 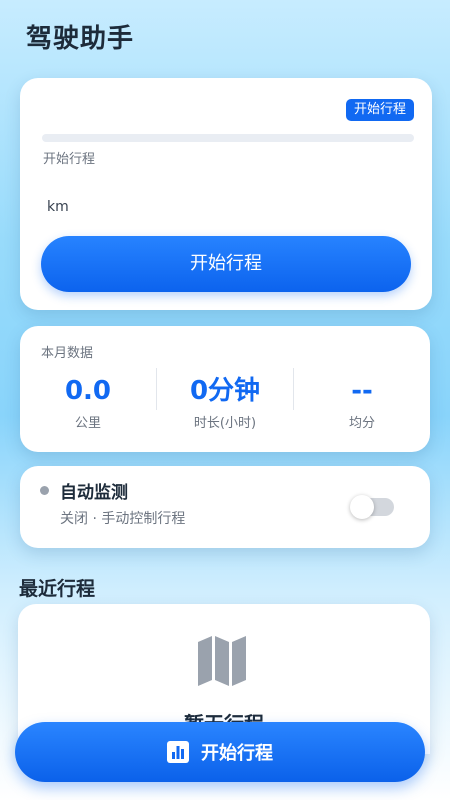 I want to click on stat-duration: 0分钟 时长(小时), so click(x=225, y=401).